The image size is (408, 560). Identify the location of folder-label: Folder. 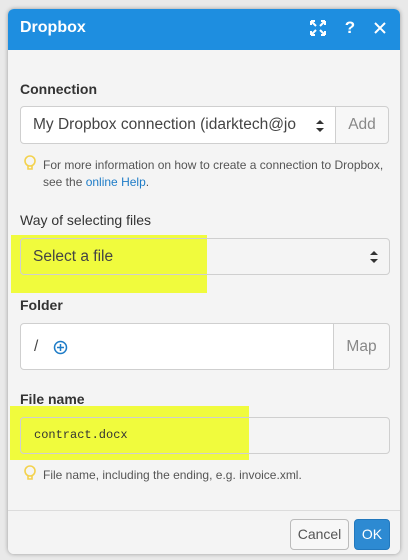
(41, 305).